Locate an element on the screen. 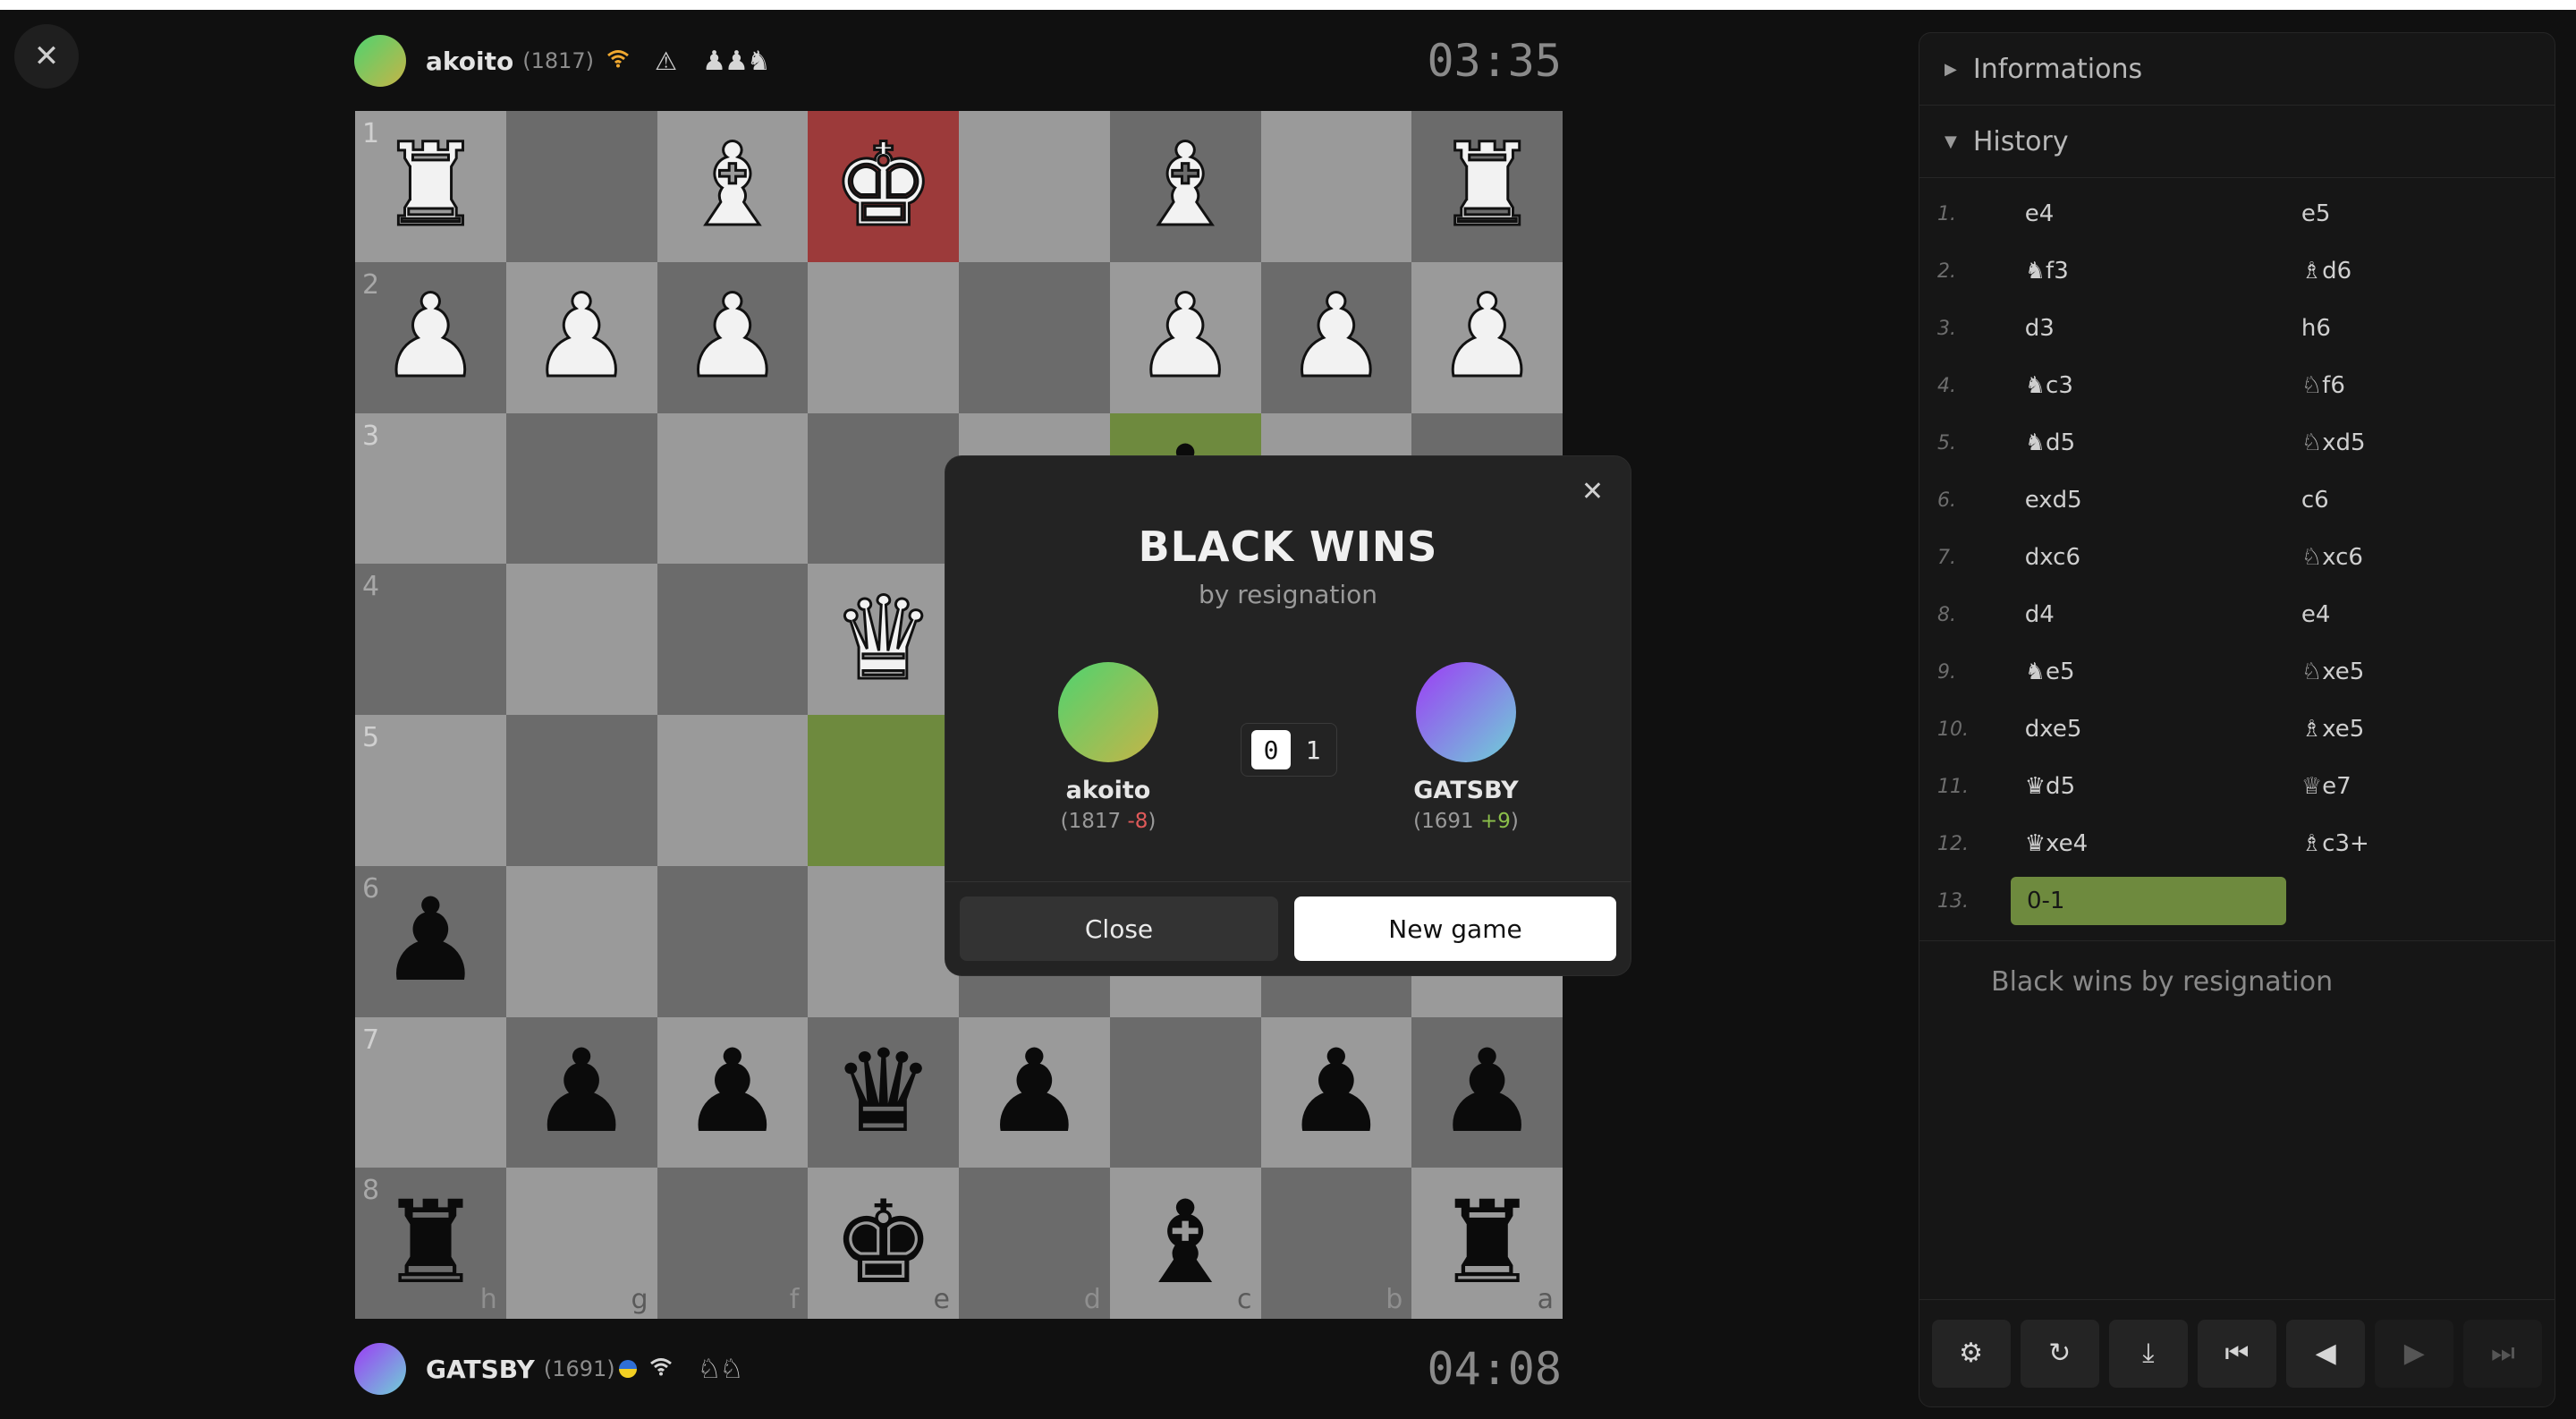  white-move: ♞f3 is located at coordinates (2148, 271).